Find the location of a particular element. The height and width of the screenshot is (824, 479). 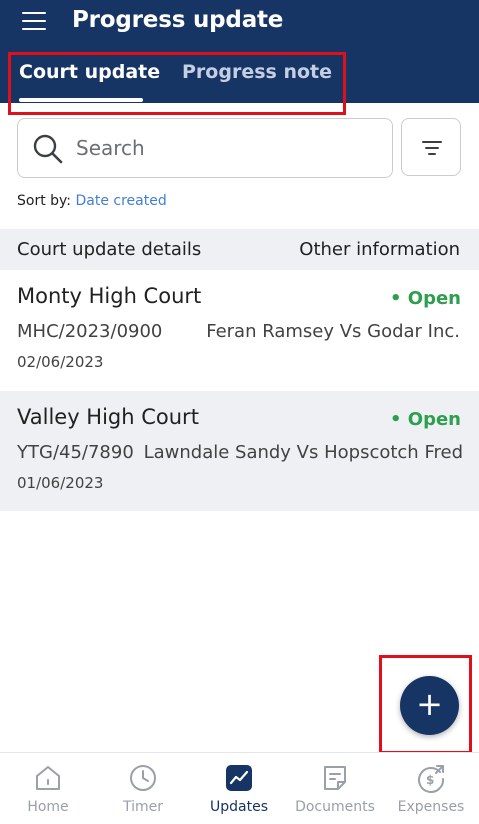

sort-row: Sort by: Date created is located at coordinates (92, 201).